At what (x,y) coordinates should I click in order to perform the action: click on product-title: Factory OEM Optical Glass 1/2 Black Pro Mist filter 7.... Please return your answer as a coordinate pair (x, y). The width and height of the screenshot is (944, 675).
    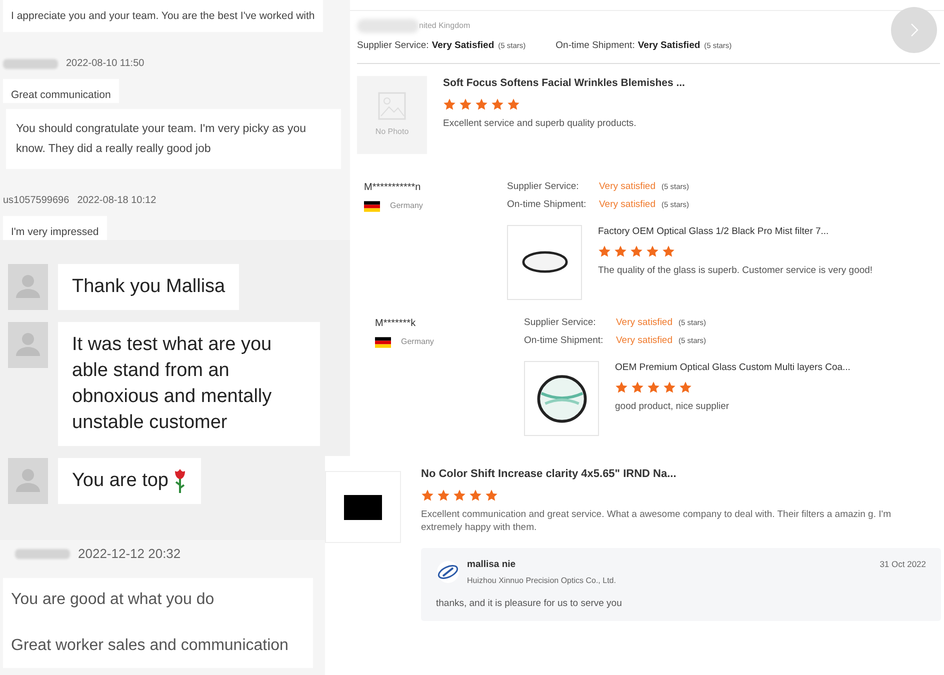
    Looking at the image, I should click on (714, 231).